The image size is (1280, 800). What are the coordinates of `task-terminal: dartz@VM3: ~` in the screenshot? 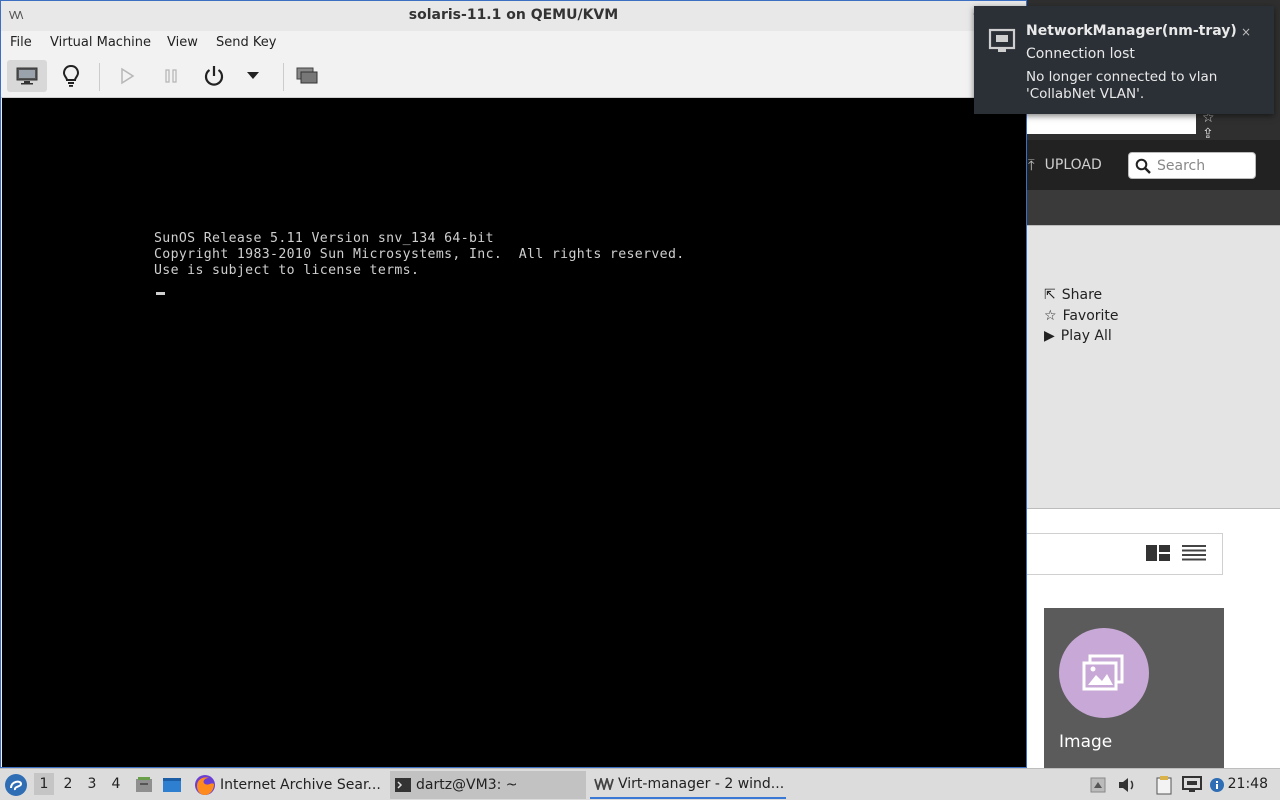 It's located at (488, 785).